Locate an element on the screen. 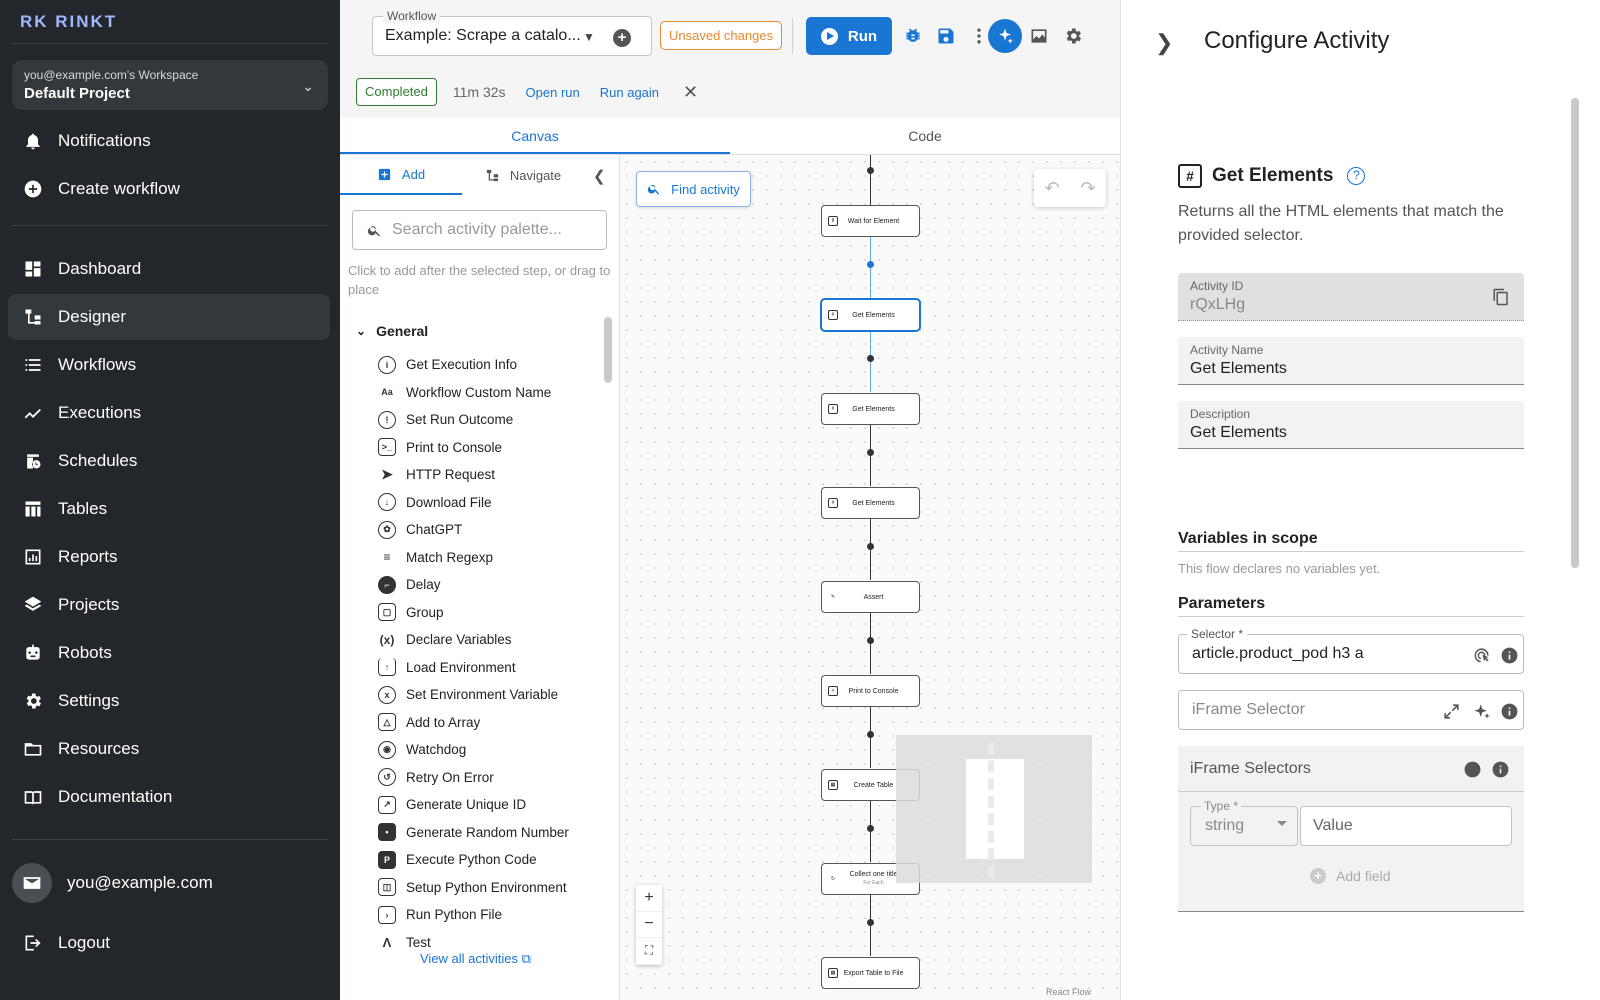  sparkle-icon is located at coordinates (1481, 711).